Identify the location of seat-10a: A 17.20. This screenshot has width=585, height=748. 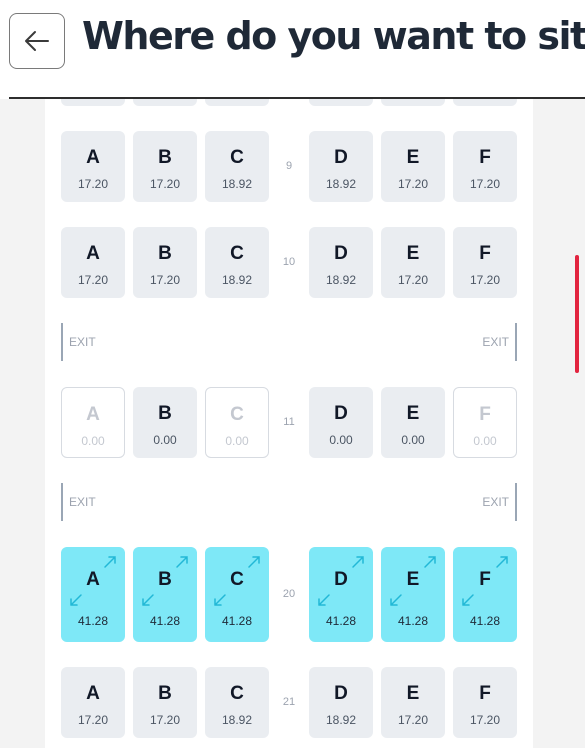
(93, 262).